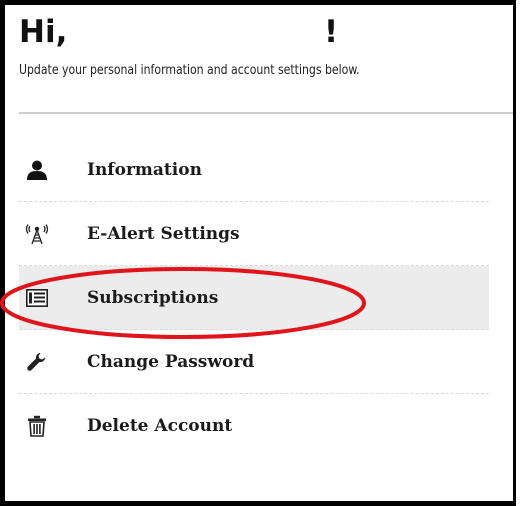 This screenshot has width=527, height=506. I want to click on user-icon, so click(37, 170).